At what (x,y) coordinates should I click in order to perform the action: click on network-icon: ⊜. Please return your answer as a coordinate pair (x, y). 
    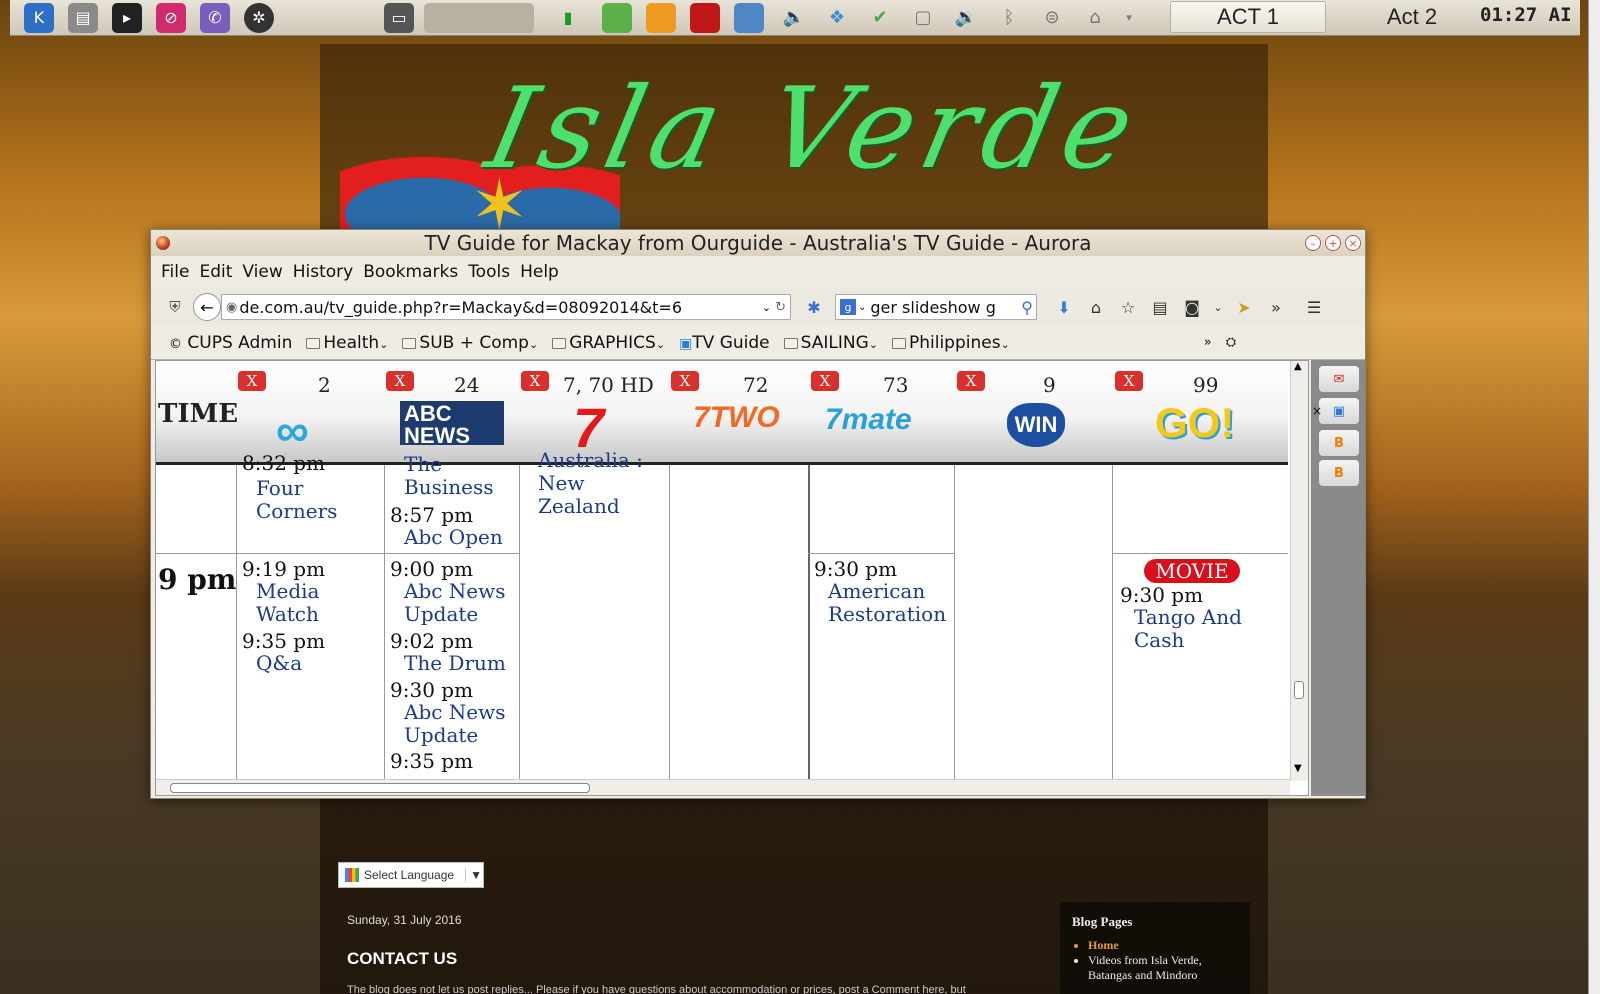
    Looking at the image, I should click on (1052, 18).